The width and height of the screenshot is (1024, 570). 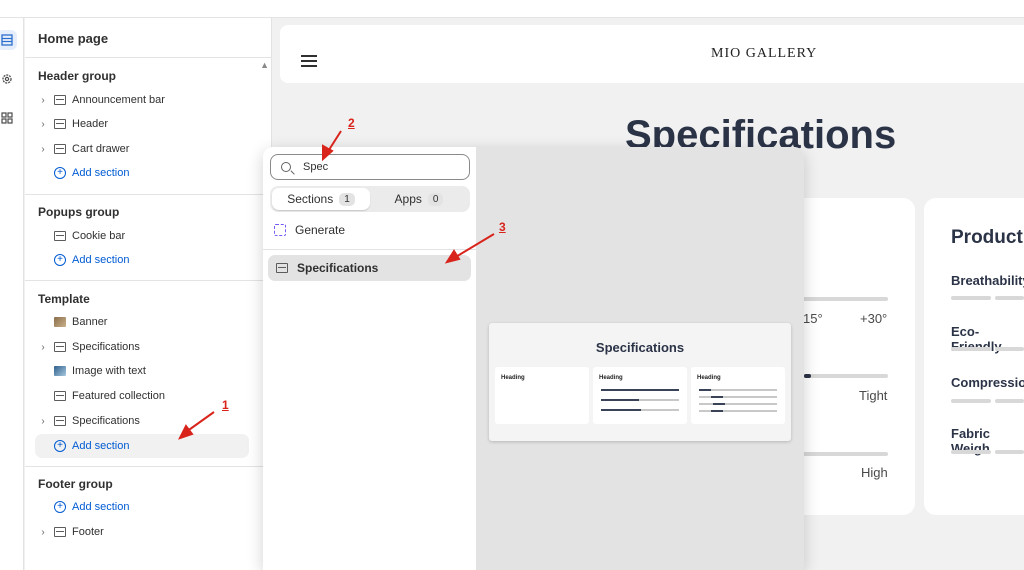 What do you see at coordinates (225, 405) in the screenshot?
I see `annotation-label: 1` at bounding box center [225, 405].